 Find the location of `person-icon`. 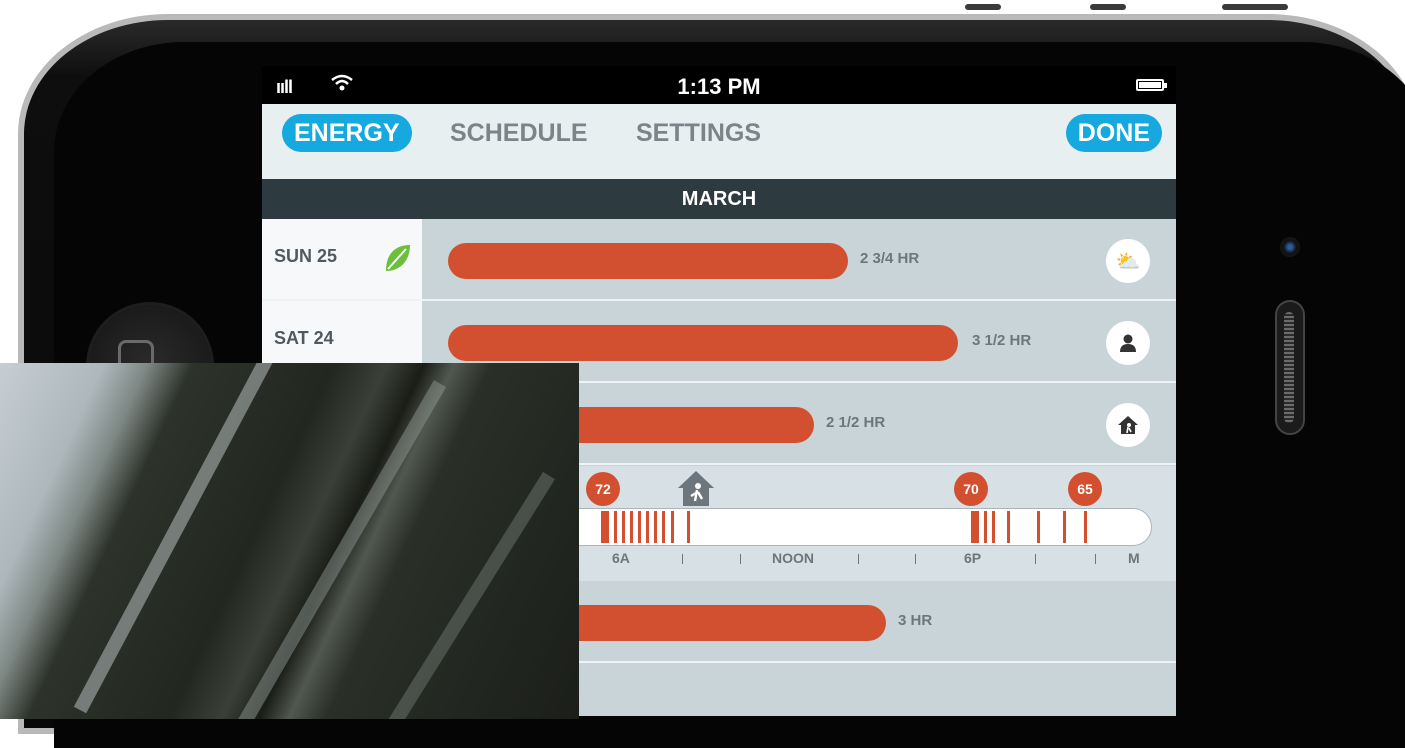

person-icon is located at coordinates (1128, 343).